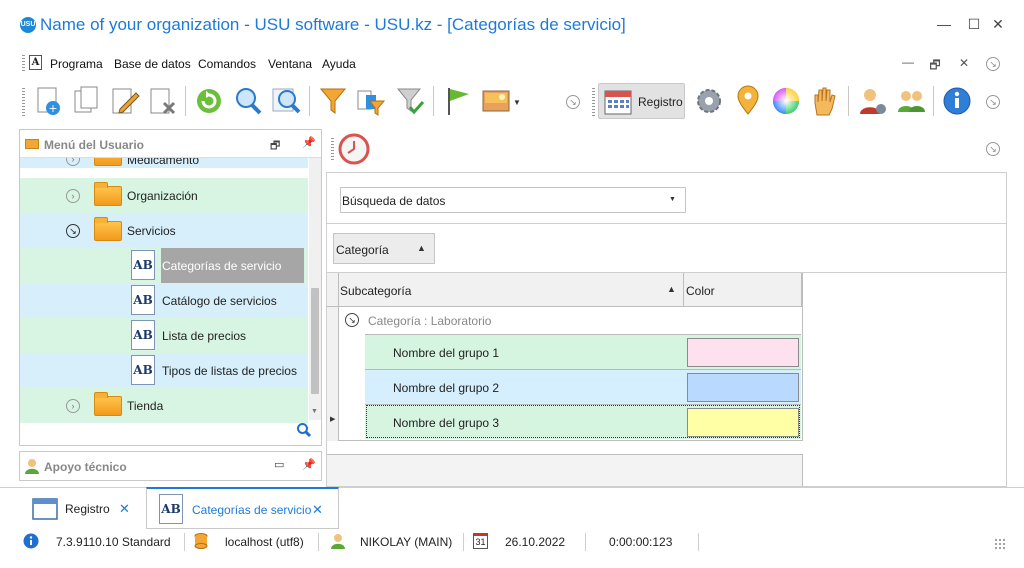  What do you see at coordinates (571, 320) in the screenshot?
I see `group-row-categoria: ↘ Categoría : Laboratorio` at bounding box center [571, 320].